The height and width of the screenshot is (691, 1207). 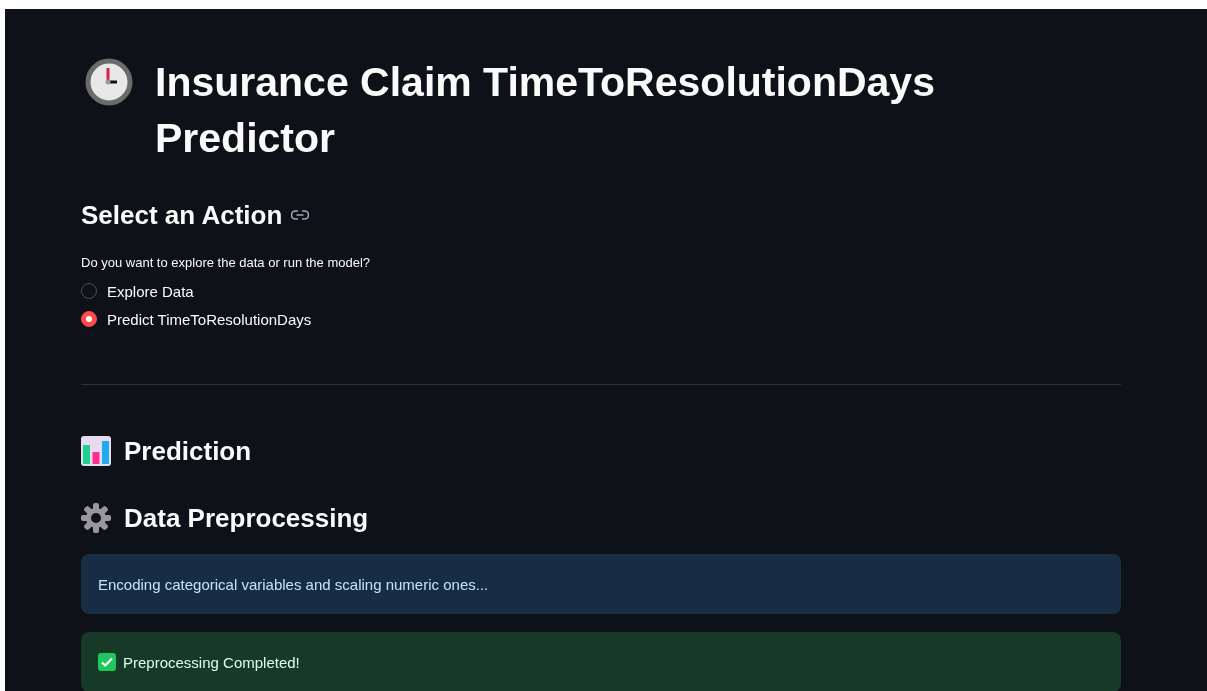 I want to click on message-text: Preprocessing Completed!, so click(x=211, y=662).